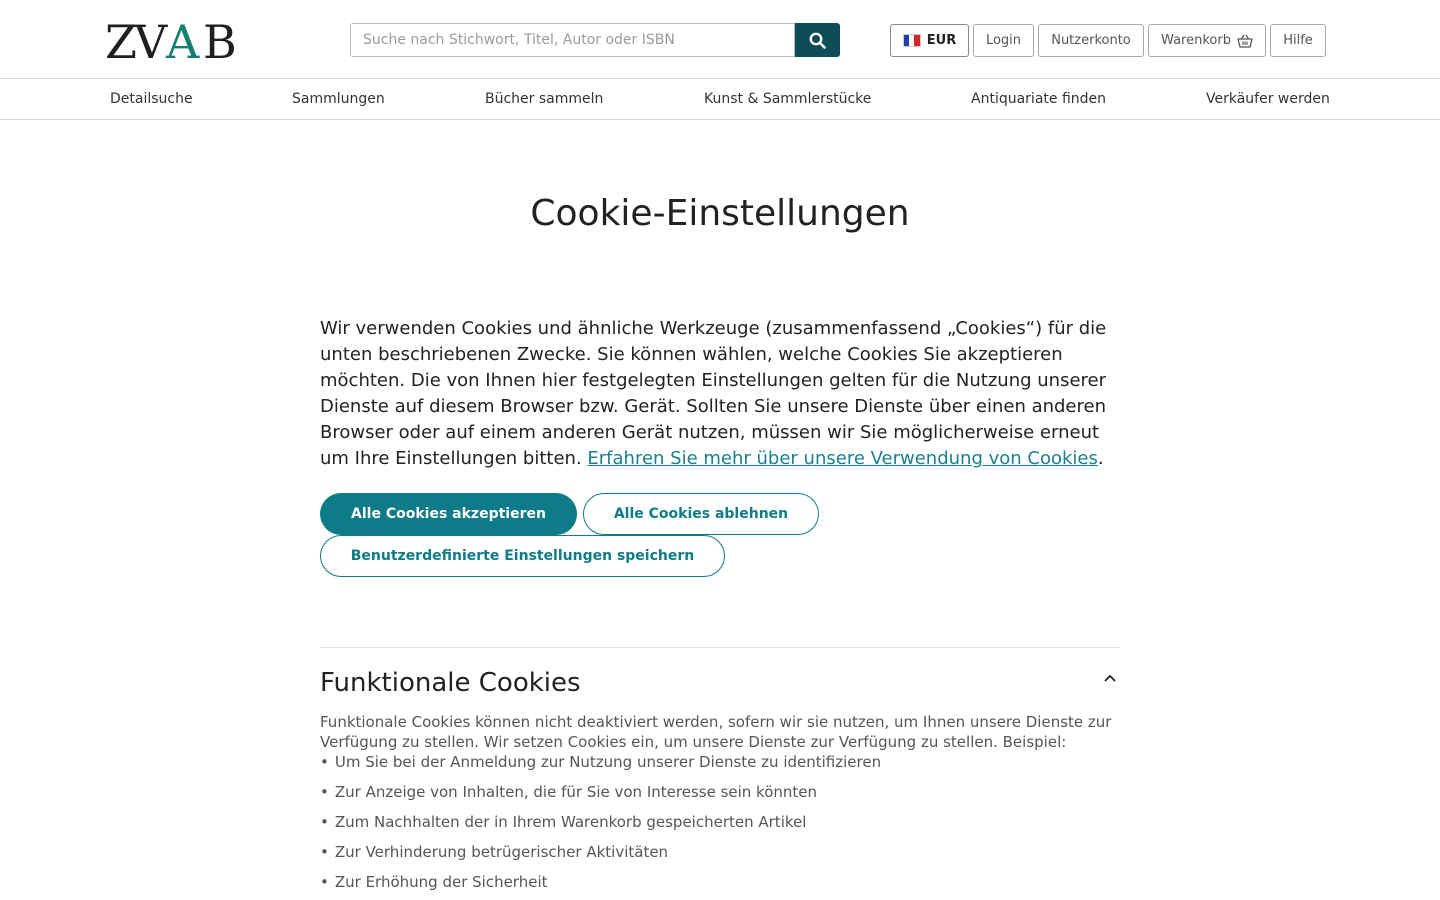 This screenshot has height=900, width=1440. I want to click on decline-all-cookies-button: Alle Cookies ablehnen, so click(701, 514).